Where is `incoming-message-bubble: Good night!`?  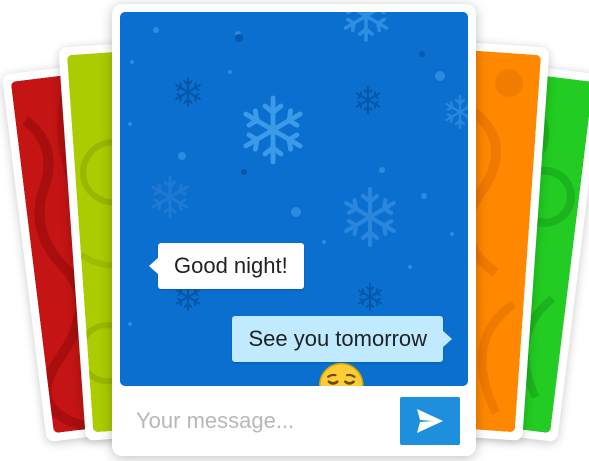 incoming-message-bubble: Good night! is located at coordinates (226, 266).